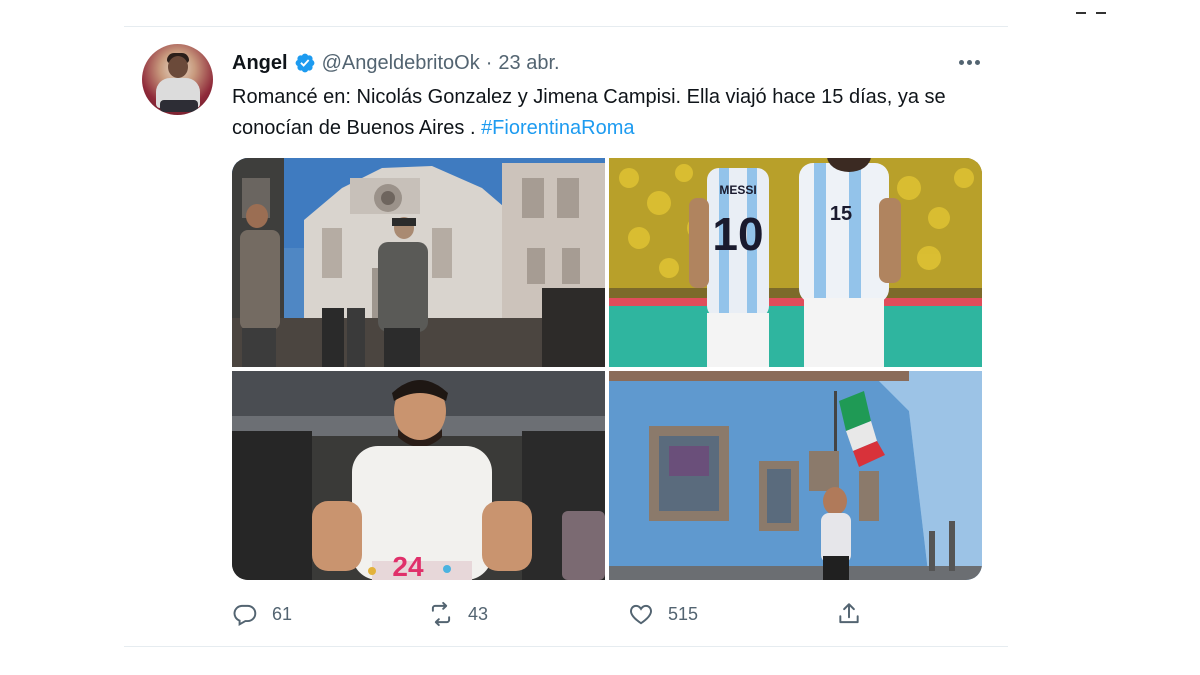 The image size is (1200, 675). Describe the element at coordinates (262, 614) in the screenshot. I see `reply-action: 61` at that location.